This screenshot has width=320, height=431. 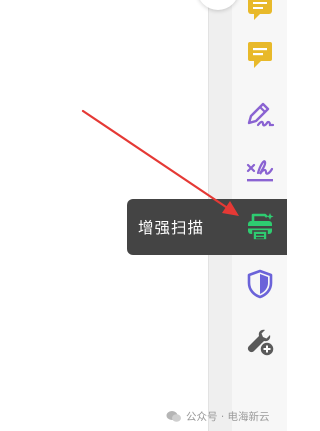 What do you see at coordinates (173, 416) in the screenshot?
I see `wechat-icon` at bounding box center [173, 416].